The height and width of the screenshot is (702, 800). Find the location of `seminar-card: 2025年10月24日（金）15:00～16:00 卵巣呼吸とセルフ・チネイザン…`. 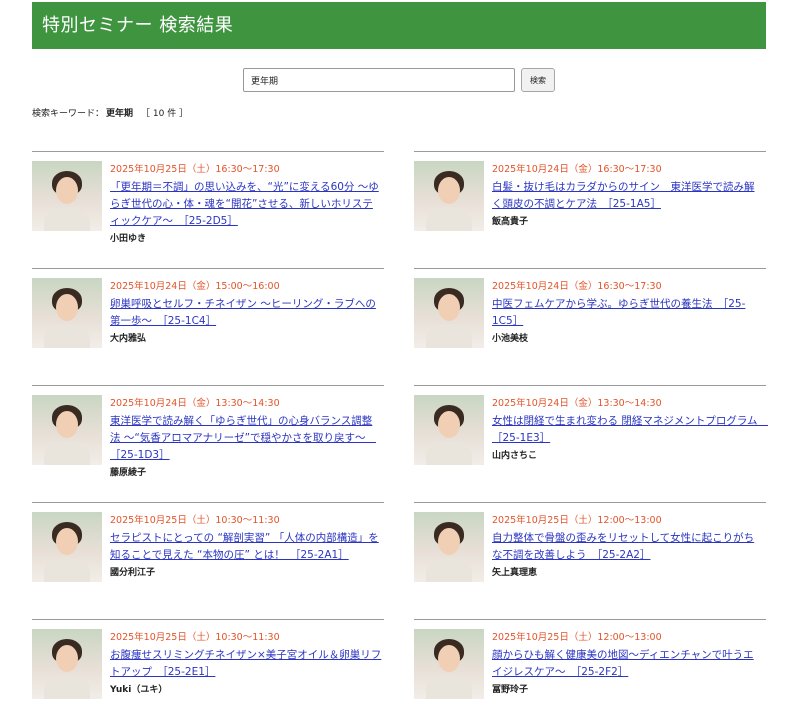

seminar-card: 2025年10月24日（金）15:00～16:00 卵巣呼吸とセルフ・チネイザン… is located at coordinates (208, 326).